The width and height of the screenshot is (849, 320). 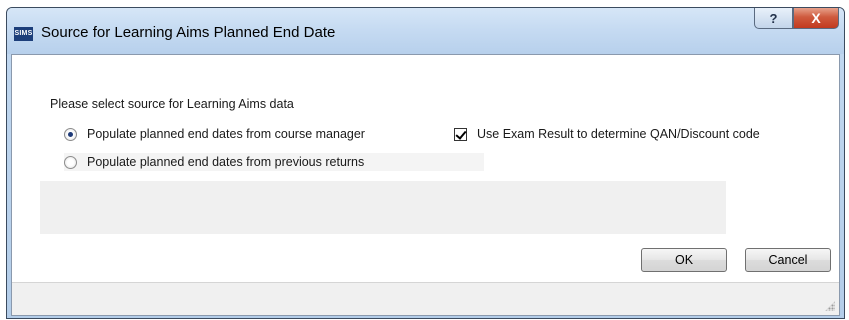 What do you see at coordinates (70, 162) in the screenshot?
I see `radio-unselected-icon` at bounding box center [70, 162].